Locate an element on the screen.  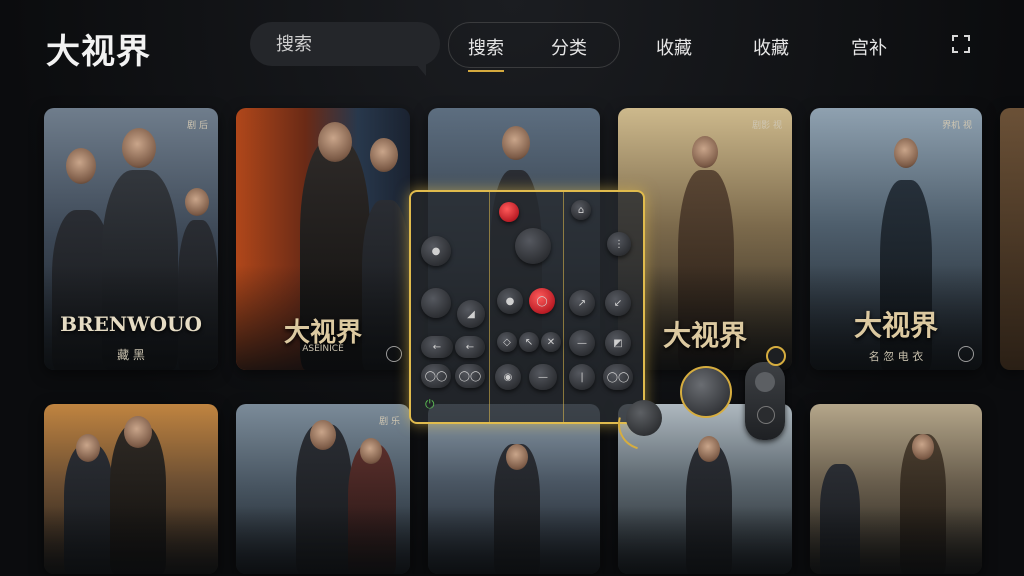
remote-button: ⌂ is located at coordinates (581, 210).